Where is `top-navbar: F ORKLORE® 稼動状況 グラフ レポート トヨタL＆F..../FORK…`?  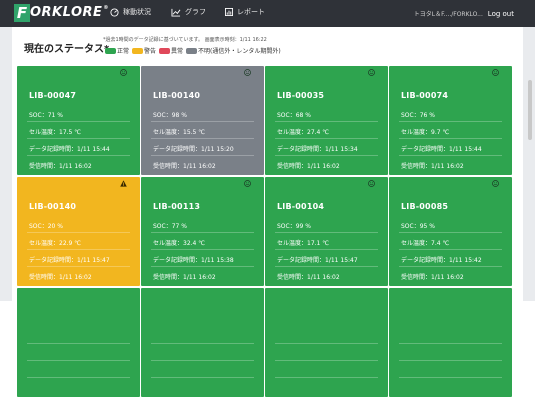 top-navbar: F ORKLORE® 稼動状況 グラフ レポート トヨタL＆F..../FORK… is located at coordinates (267, 13).